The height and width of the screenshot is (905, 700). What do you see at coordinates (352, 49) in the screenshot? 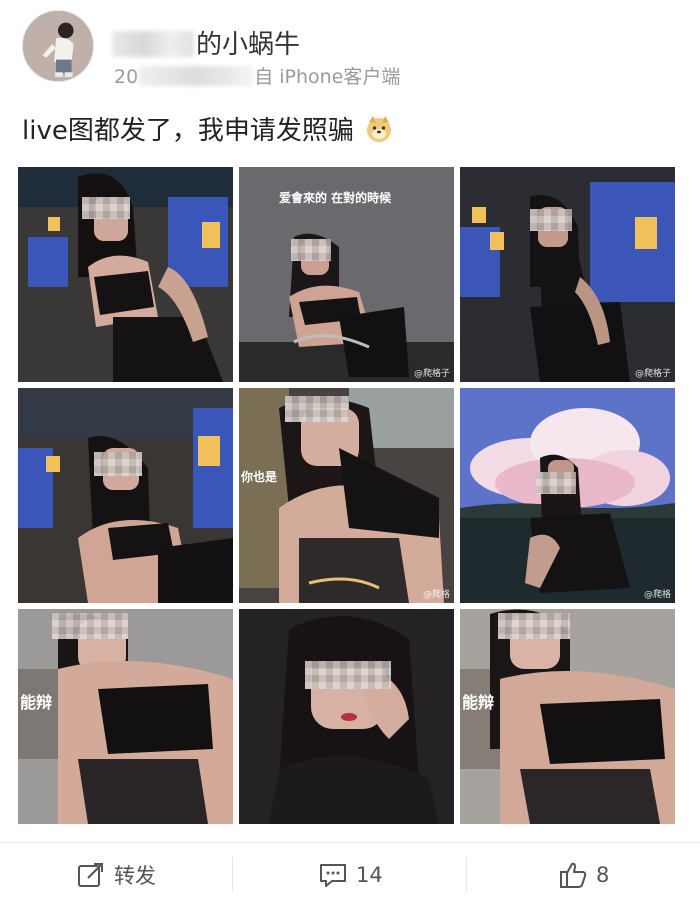
I see `post-header: 的小蜗牛 20 自 iPhone客户端` at bounding box center [352, 49].